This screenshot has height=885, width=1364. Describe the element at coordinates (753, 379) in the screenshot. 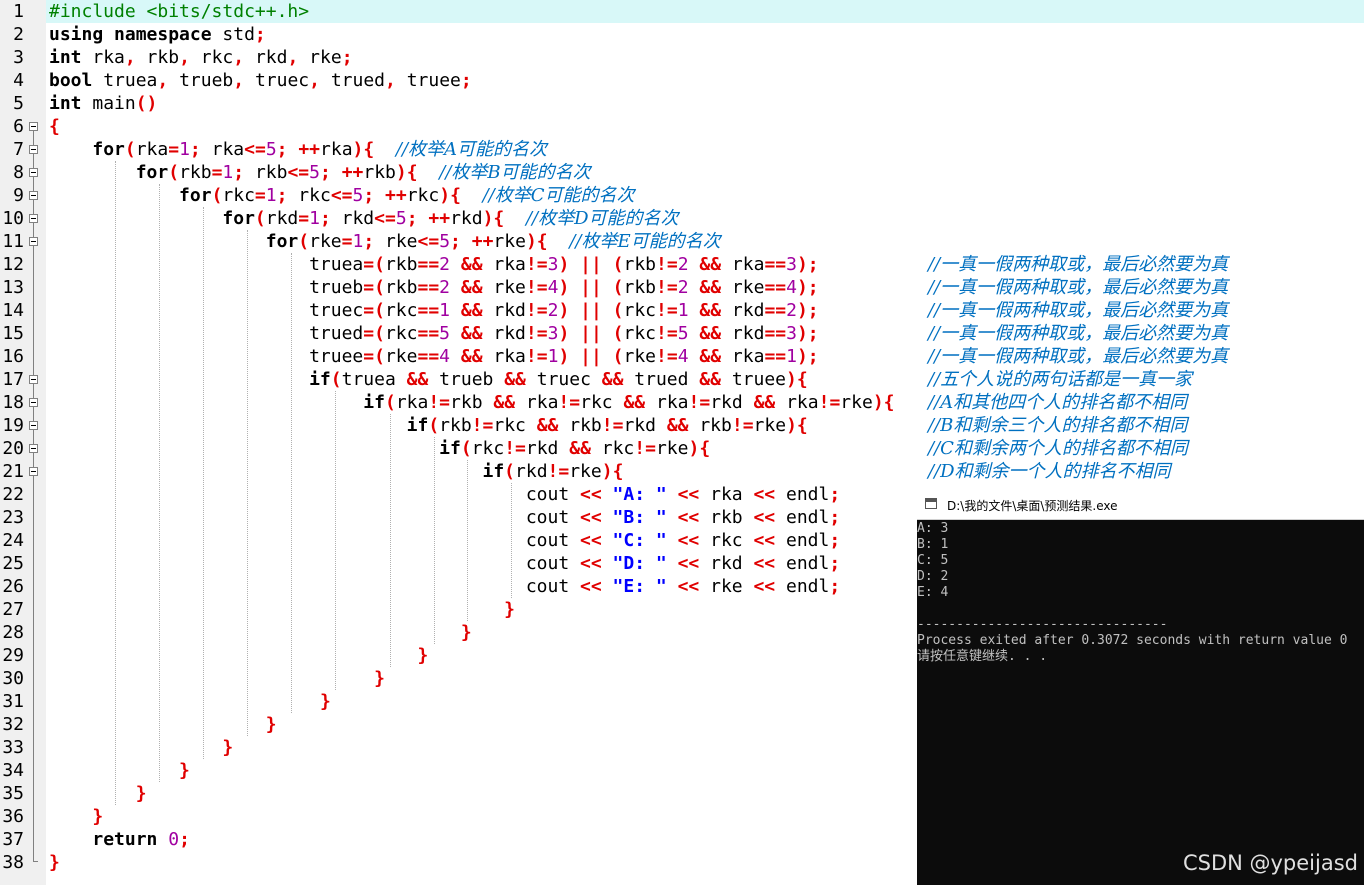

I see `code-token: truee` at that location.